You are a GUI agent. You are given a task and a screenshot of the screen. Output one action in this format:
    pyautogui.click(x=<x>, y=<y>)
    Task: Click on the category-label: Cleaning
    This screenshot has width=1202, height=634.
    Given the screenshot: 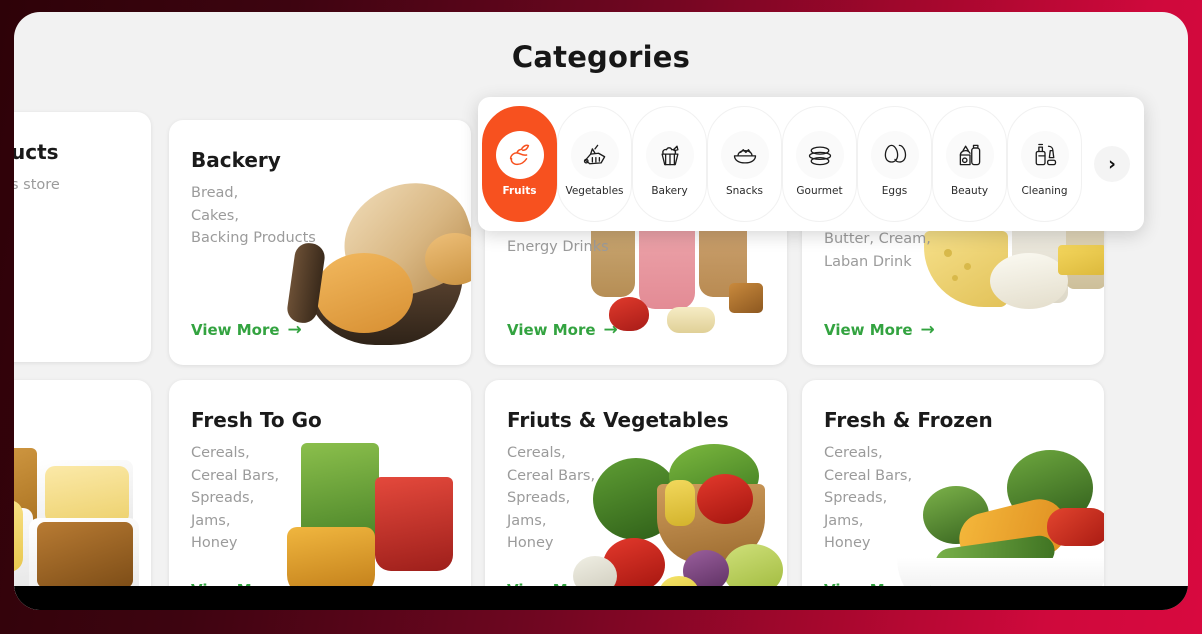 What is the action you would take?
    pyautogui.click(x=1044, y=191)
    